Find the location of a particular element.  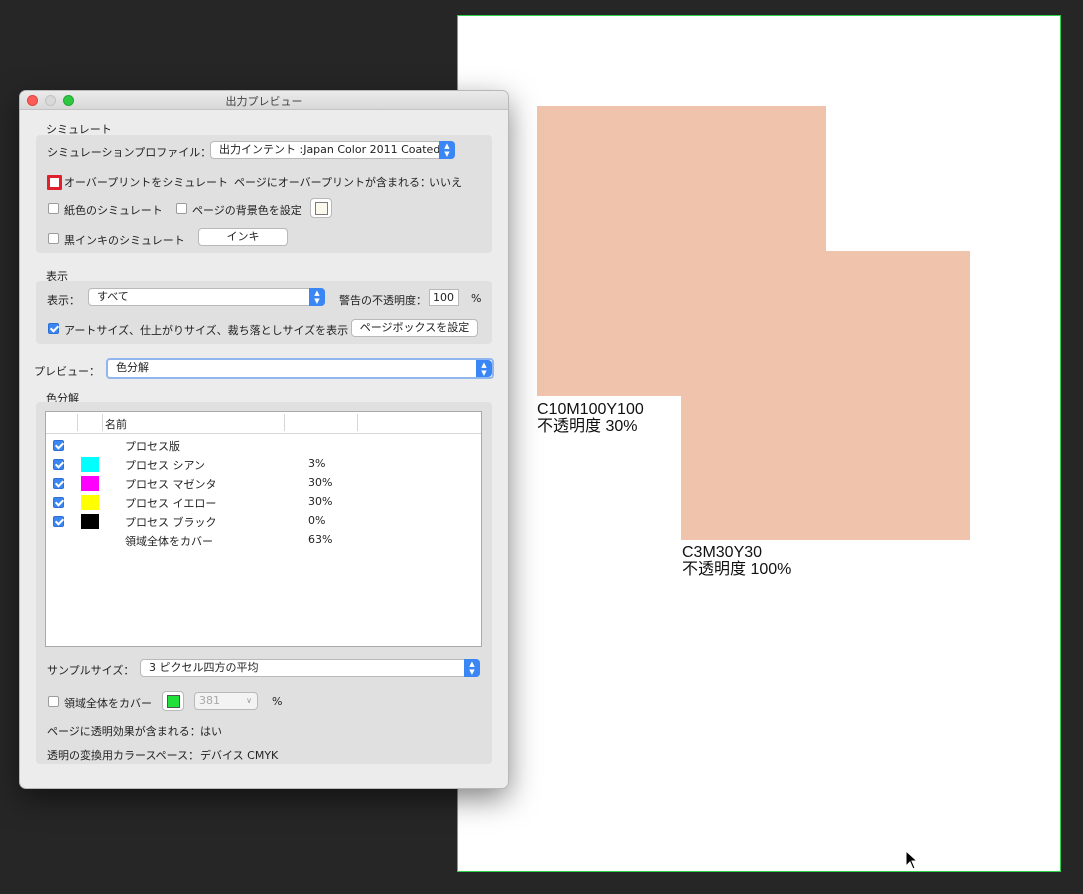

coverage-color-swatch is located at coordinates (173, 701).